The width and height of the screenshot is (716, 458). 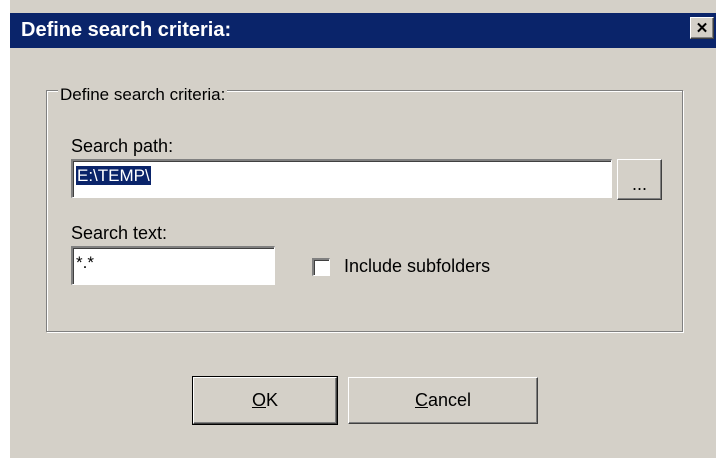 What do you see at coordinates (122, 146) in the screenshot?
I see `search-path-label: Search path:` at bounding box center [122, 146].